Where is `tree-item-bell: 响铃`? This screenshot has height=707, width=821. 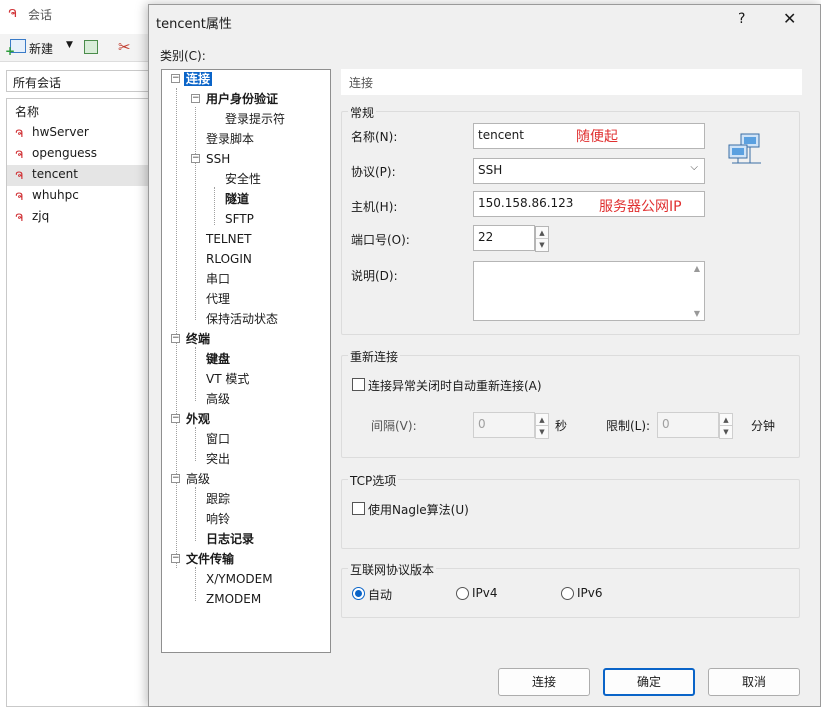 tree-item-bell: 响铃 is located at coordinates (218, 519).